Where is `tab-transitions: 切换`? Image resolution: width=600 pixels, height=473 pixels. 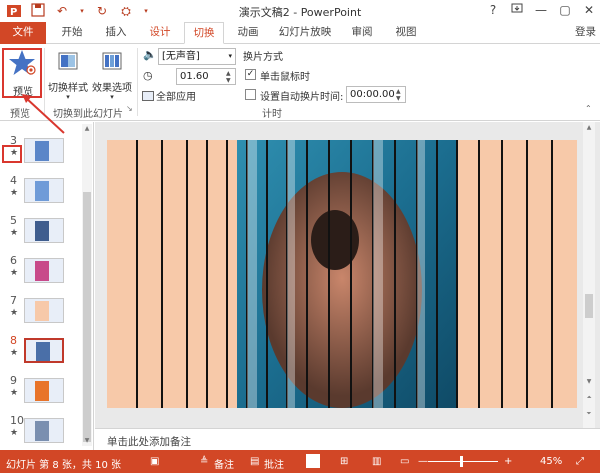
tab-transitions: 切换 is located at coordinates (204, 33).